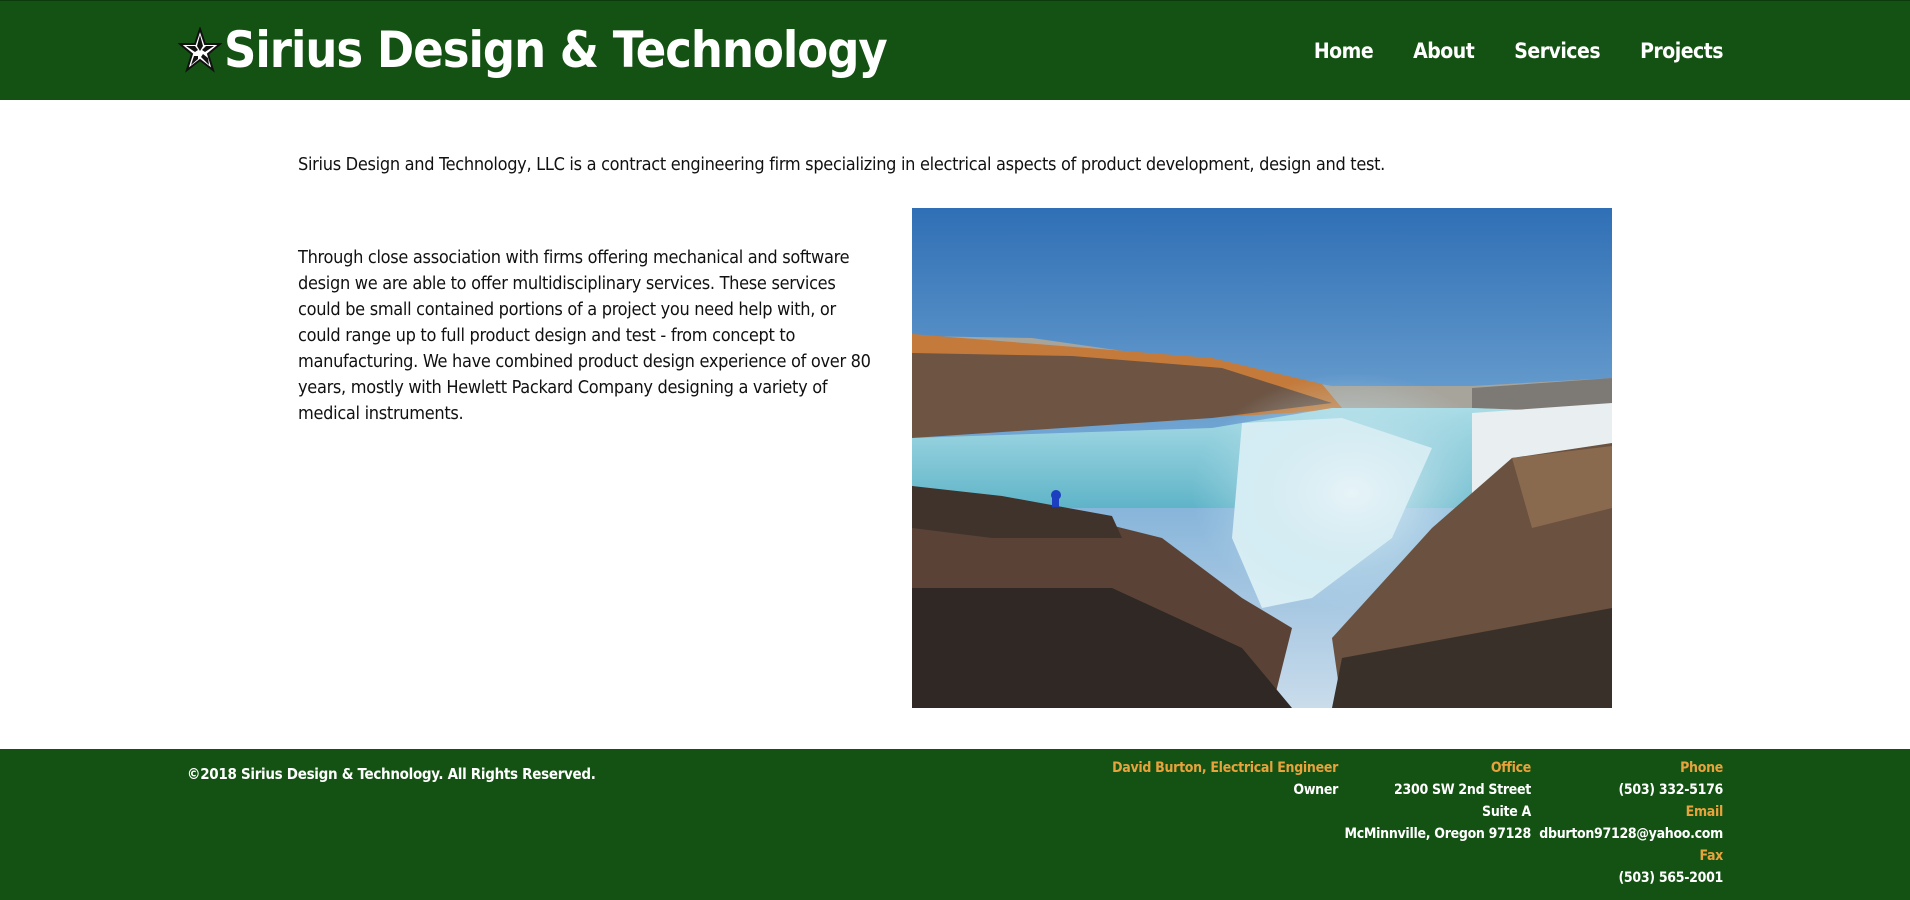 This screenshot has height=900, width=1910. What do you see at coordinates (1631, 834) in the screenshot?
I see `email-address: dburton97128@yahoo.com` at bounding box center [1631, 834].